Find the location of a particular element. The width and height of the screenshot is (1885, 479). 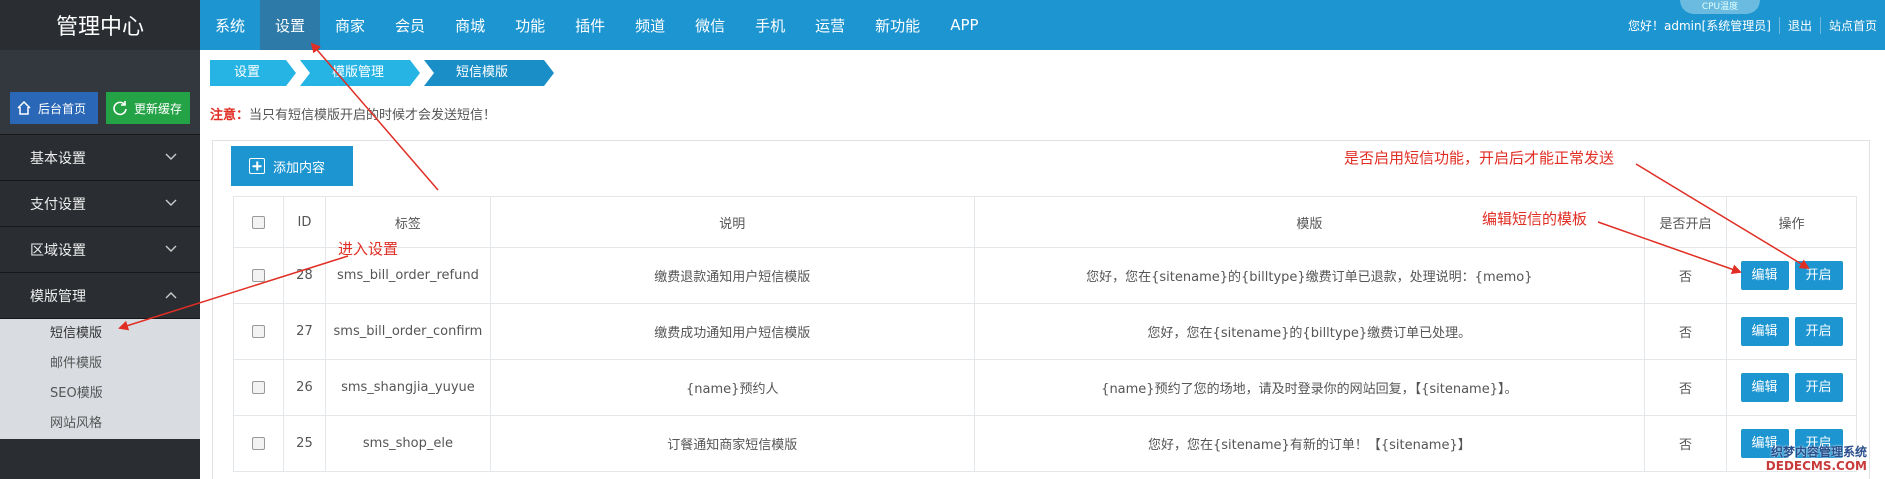

breadcrumb-template-management: 模版管理 is located at coordinates (360, 73).